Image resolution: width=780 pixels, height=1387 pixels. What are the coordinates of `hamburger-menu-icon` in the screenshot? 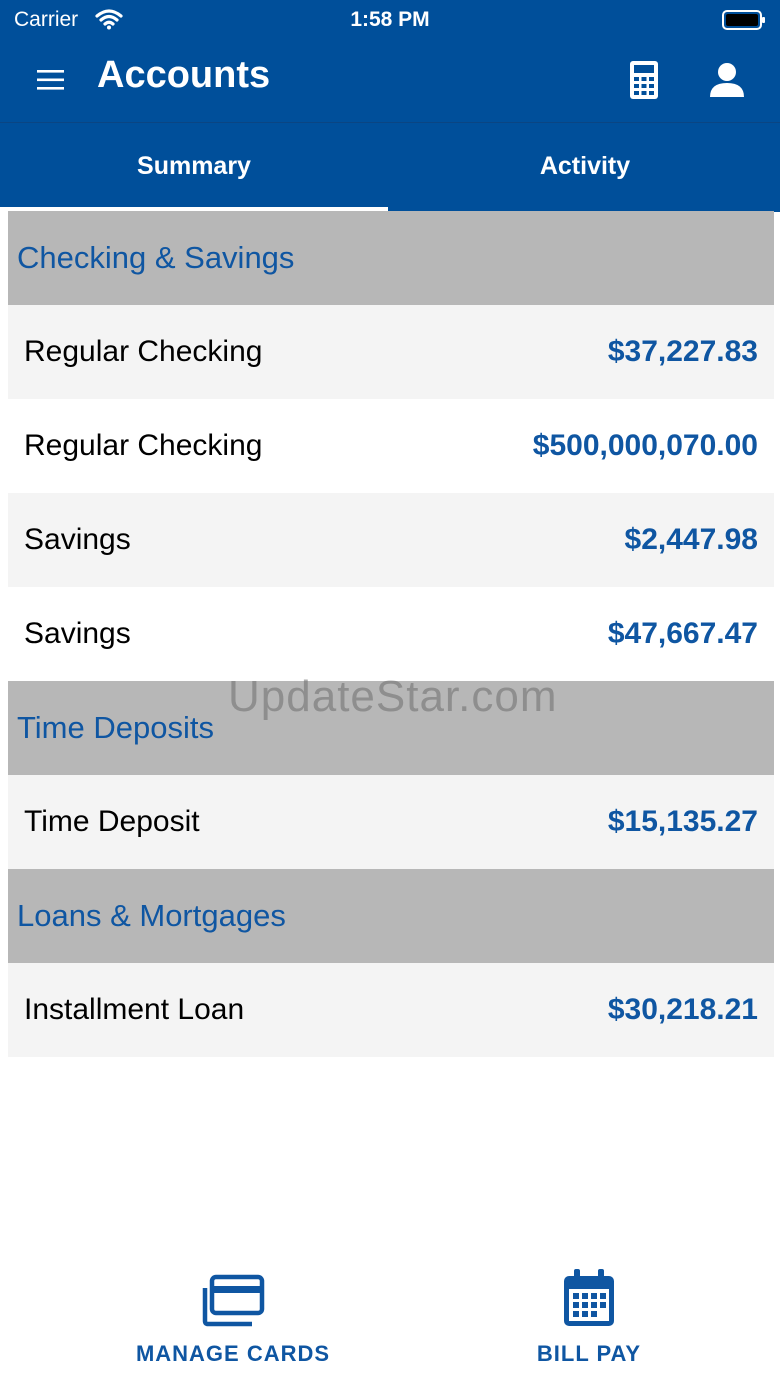 It's located at (51, 80).